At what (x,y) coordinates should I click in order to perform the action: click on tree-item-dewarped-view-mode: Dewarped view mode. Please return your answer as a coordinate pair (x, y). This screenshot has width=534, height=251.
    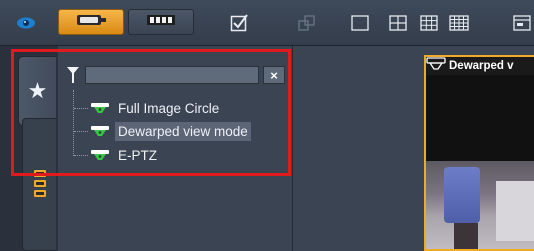
    Looking at the image, I should click on (181, 131).